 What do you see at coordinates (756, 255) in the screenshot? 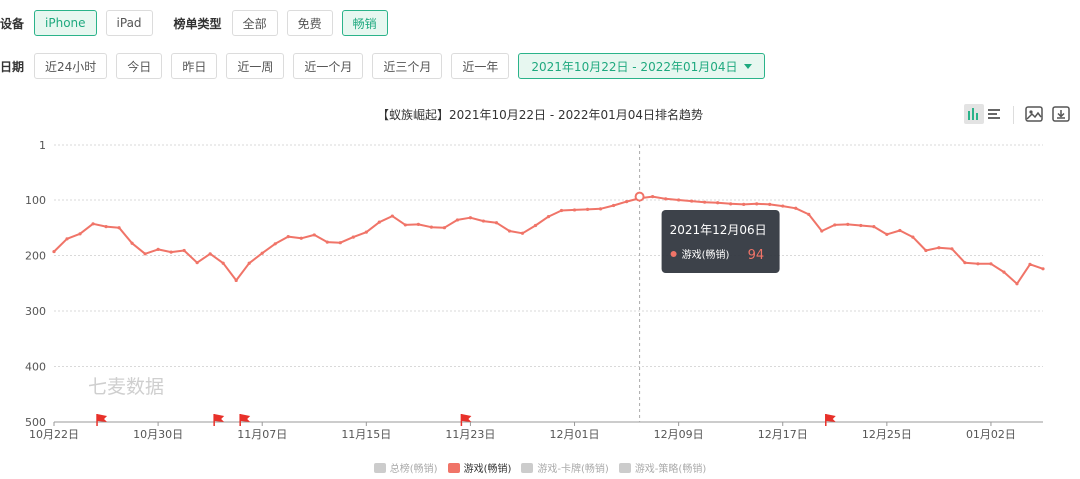
I see `tooltip-value: 94` at bounding box center [756, 255].